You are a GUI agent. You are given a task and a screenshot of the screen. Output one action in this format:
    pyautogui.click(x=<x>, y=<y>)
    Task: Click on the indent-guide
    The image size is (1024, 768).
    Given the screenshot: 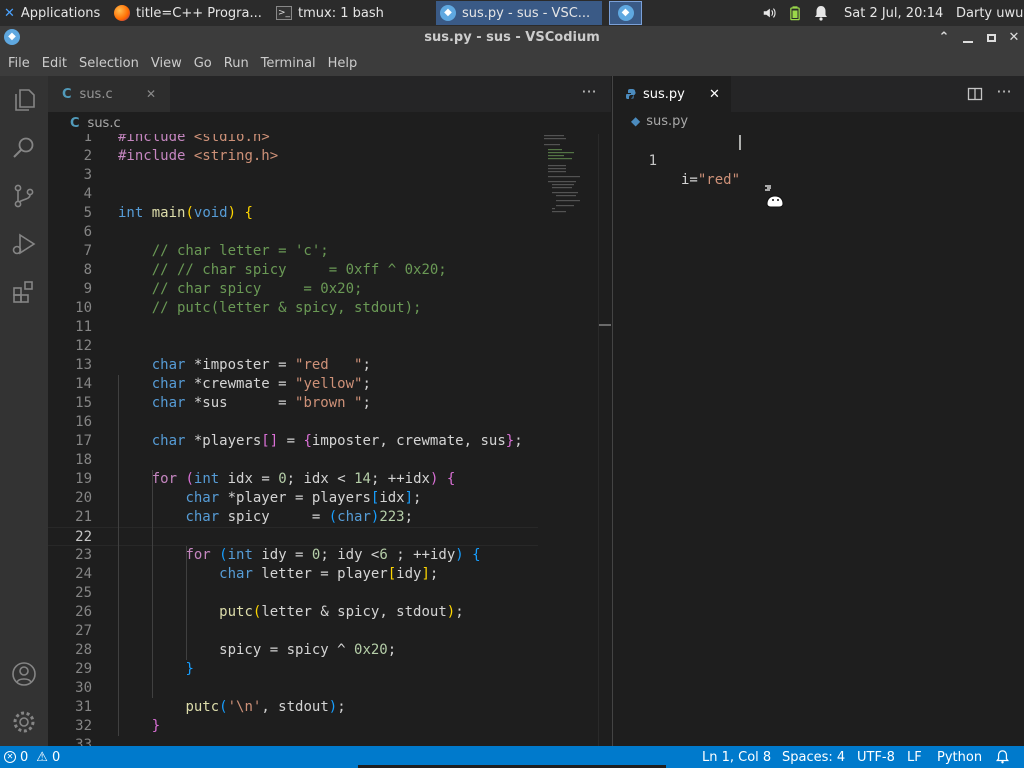 What is the action you would take?
    pyautogui.click(x=186, y=603)
    